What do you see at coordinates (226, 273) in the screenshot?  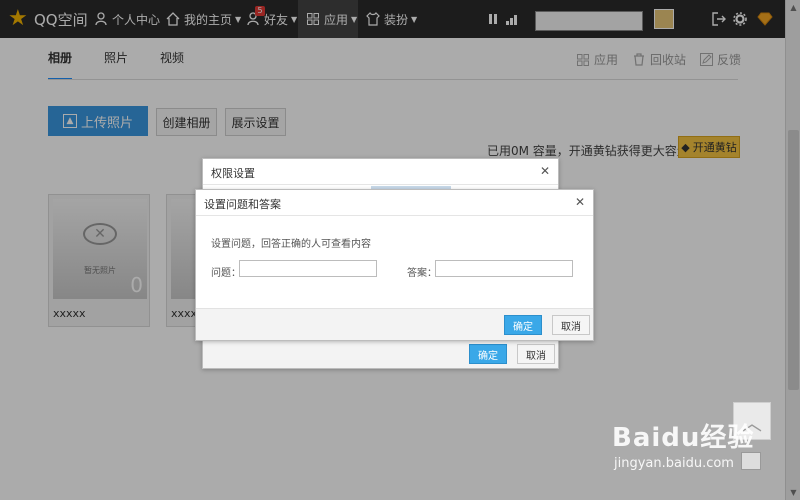 I see `question-label: 问题：` at bounding box center [226, 273].